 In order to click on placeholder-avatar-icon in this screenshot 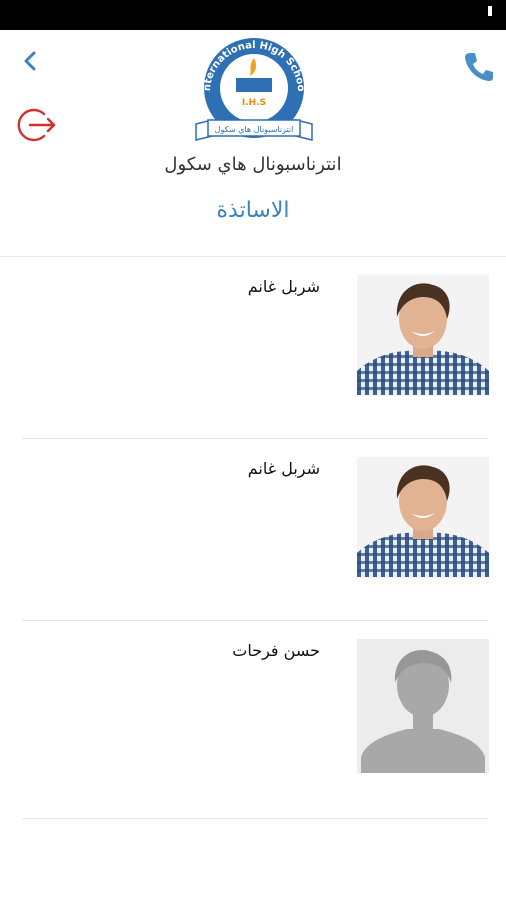, I will do `click(423, 706)`.